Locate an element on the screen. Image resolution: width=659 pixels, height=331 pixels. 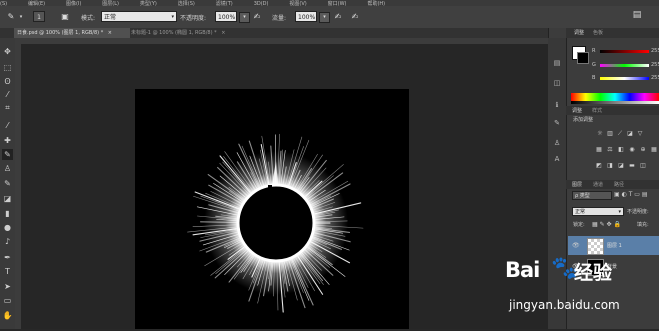
dodge-tool-icon: ♪ is located at coordinates (7, 241).